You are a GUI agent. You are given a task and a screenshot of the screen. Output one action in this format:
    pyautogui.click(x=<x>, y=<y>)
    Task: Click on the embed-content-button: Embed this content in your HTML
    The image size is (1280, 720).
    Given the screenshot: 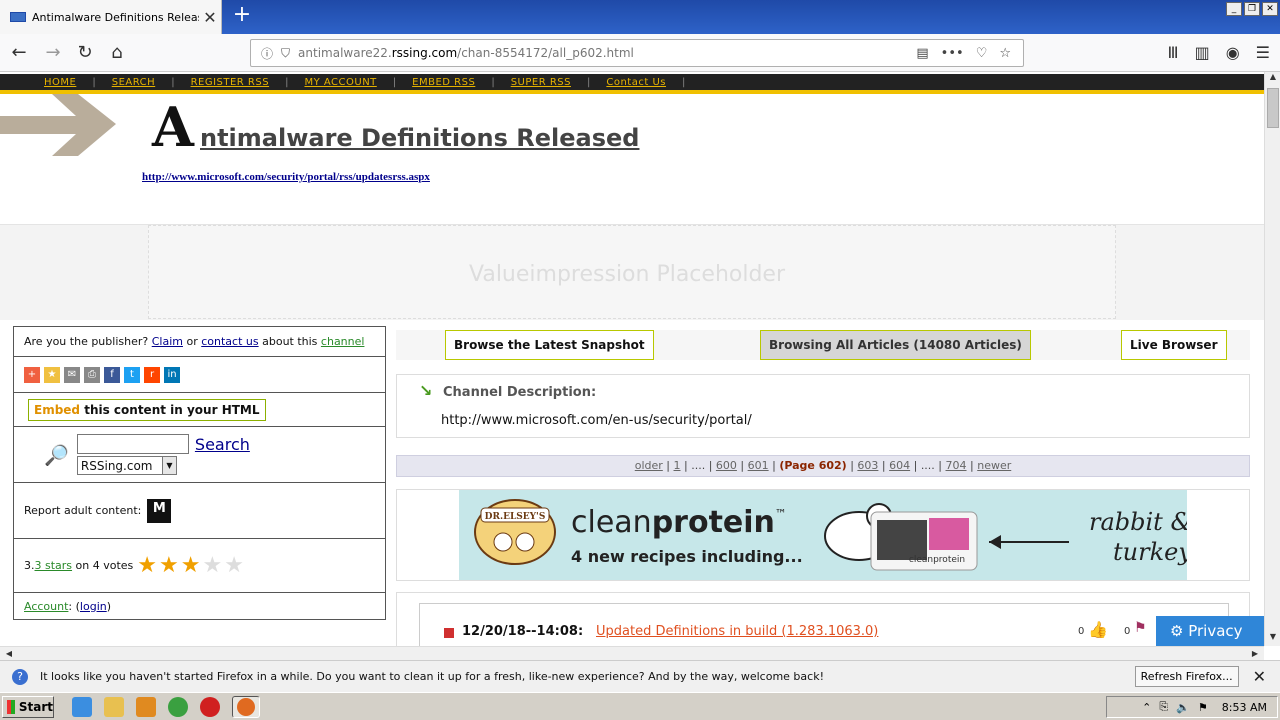 What is the action you would take?
    pyautogui.click(x=147, y=409)
    